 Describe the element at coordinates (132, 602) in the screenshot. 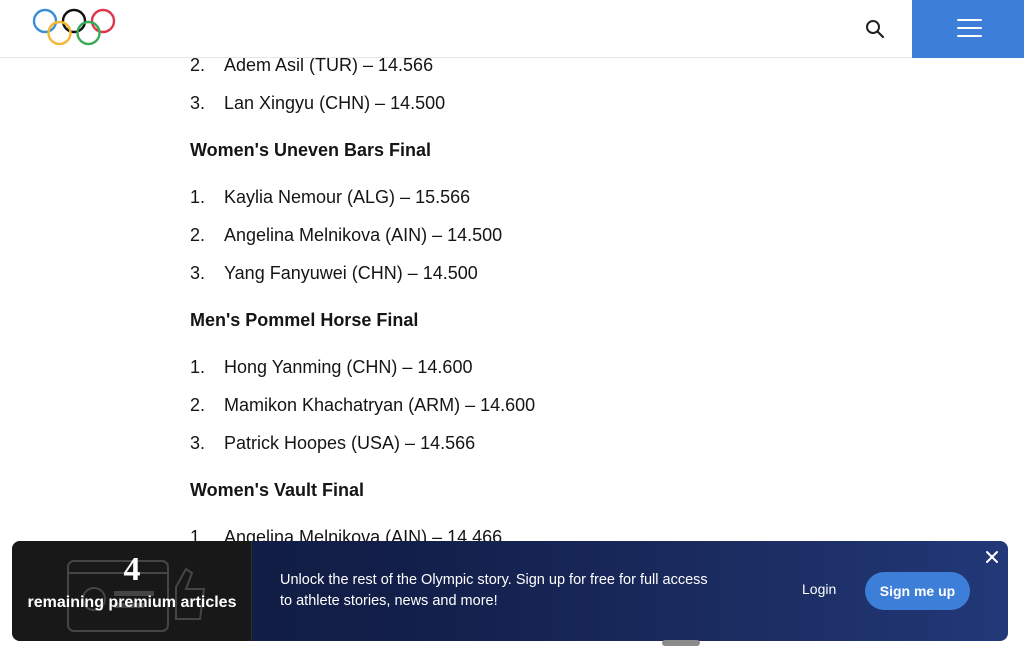

I see `remaining-articles-label: remaining premium articles` at that location.